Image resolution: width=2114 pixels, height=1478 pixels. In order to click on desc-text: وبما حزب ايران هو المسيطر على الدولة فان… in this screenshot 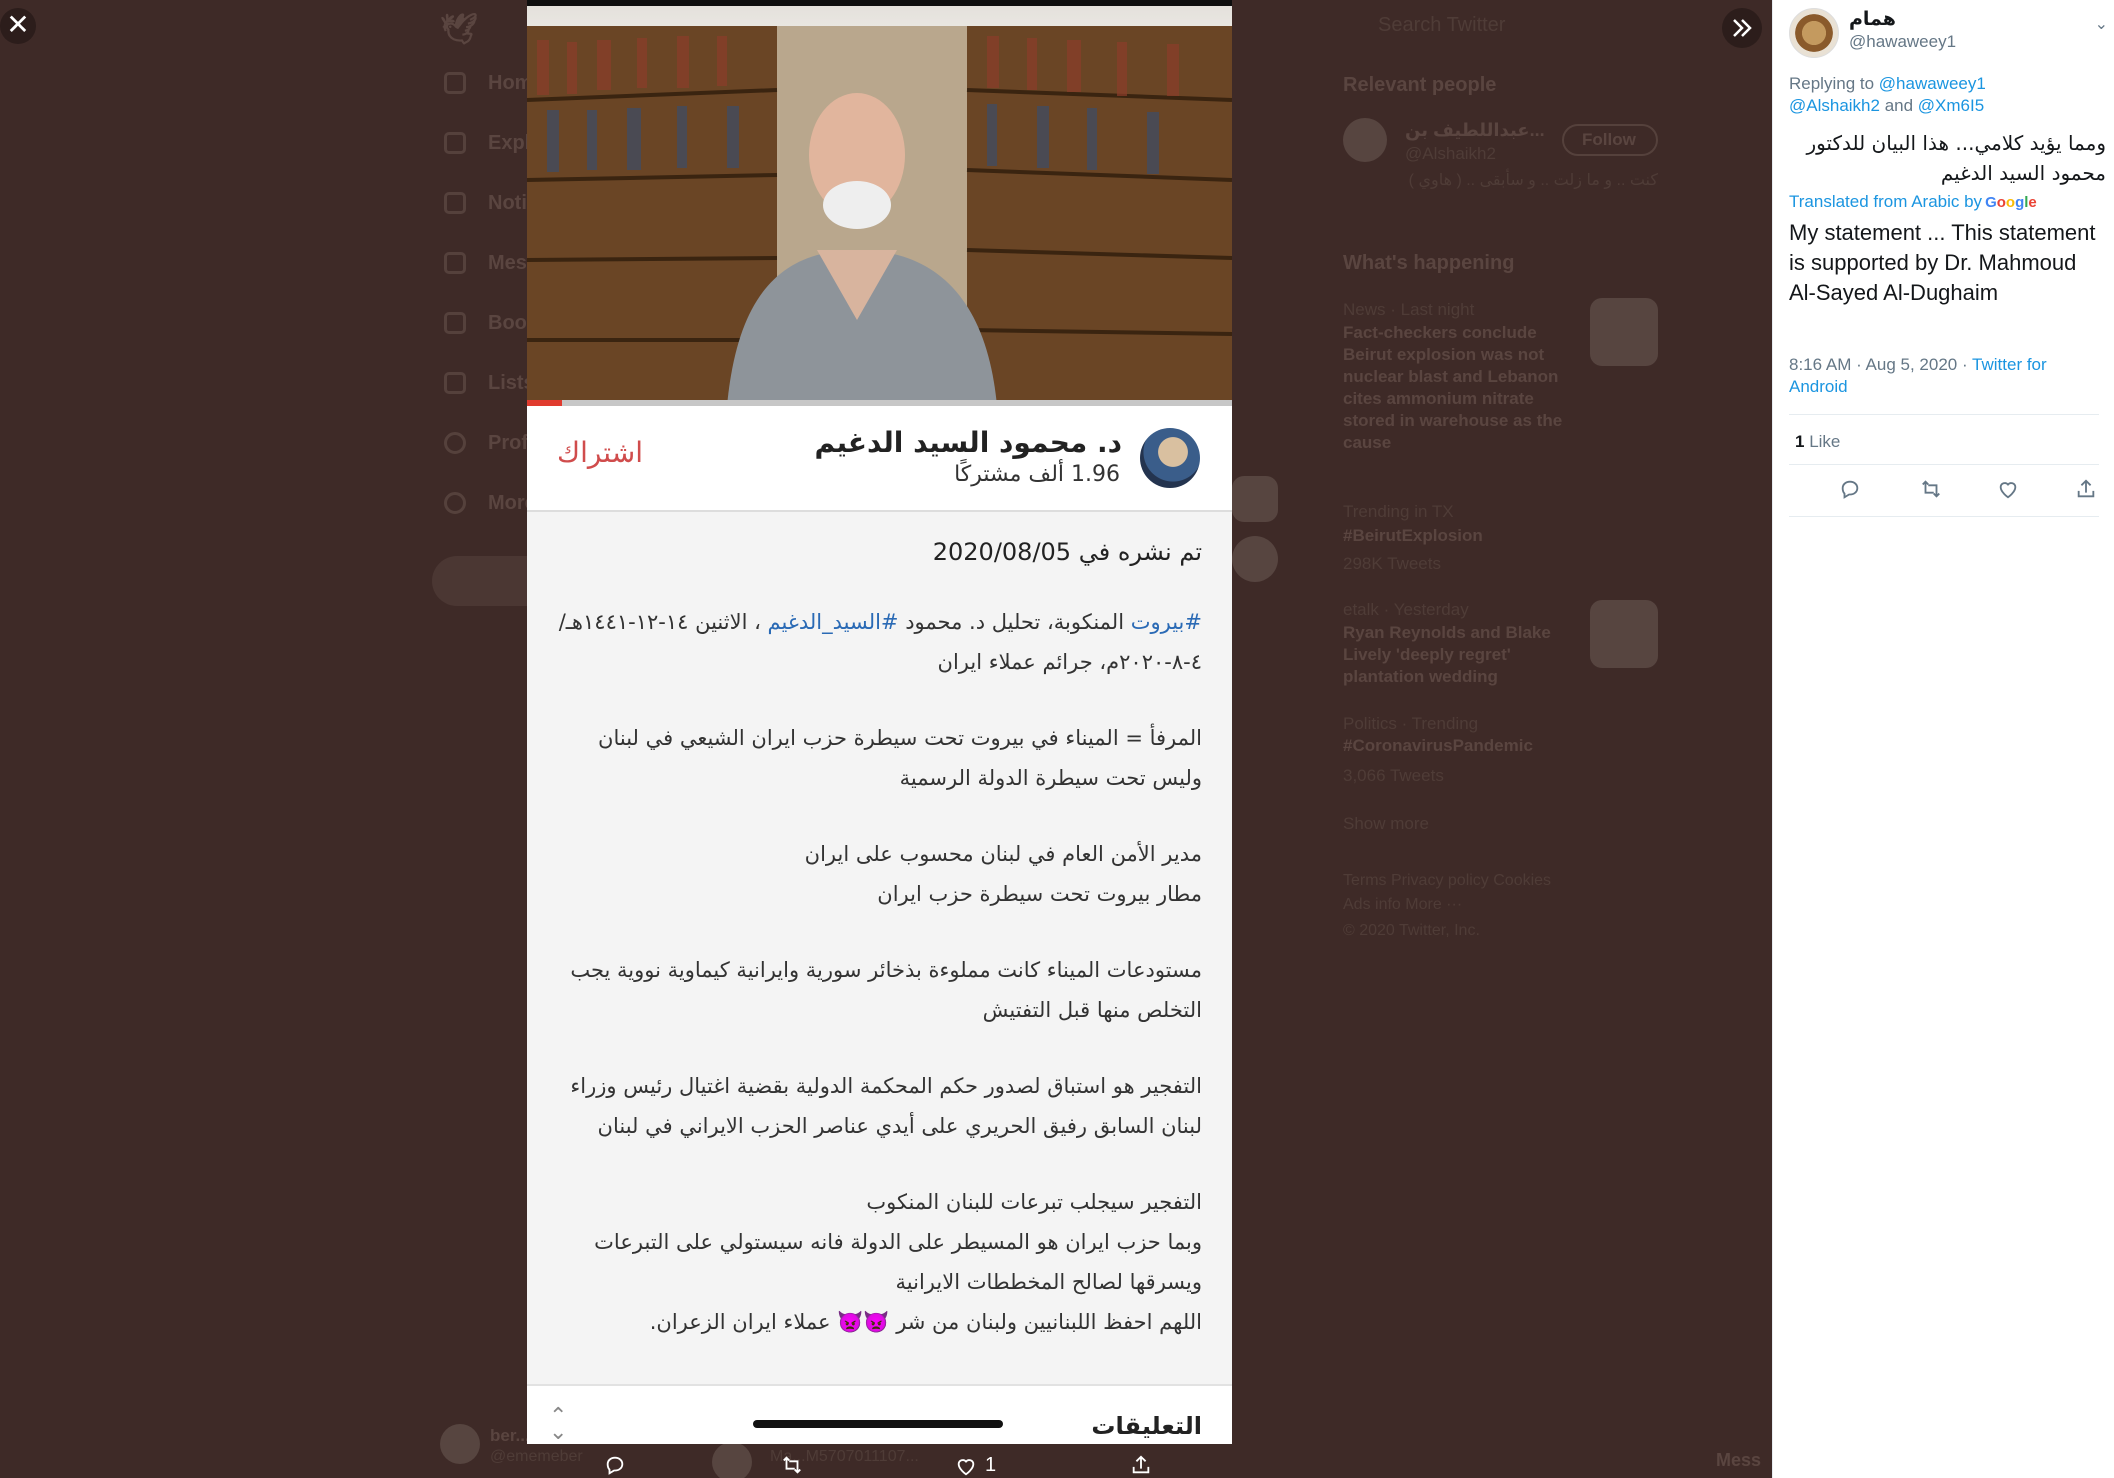, I will do `click(898, 1262)`.